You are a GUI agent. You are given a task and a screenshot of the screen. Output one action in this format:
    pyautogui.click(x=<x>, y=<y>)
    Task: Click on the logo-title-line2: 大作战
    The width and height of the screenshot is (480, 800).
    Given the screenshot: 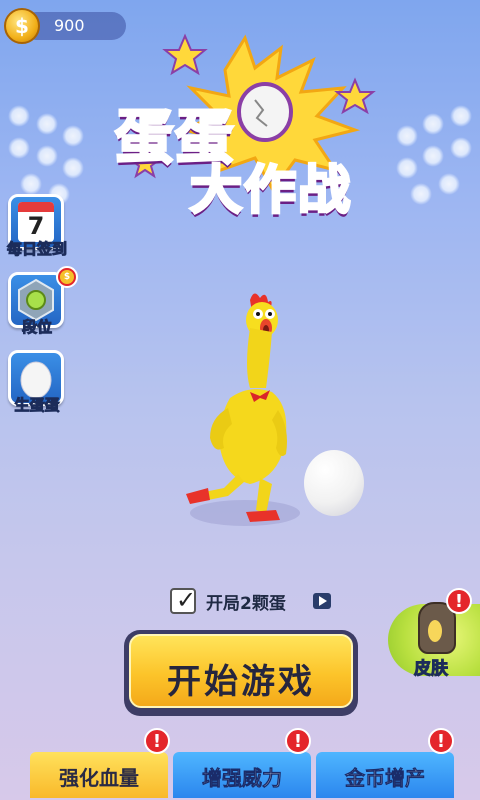 What is the action you would take?
    pyautogui.click(x=270, y=191)
    